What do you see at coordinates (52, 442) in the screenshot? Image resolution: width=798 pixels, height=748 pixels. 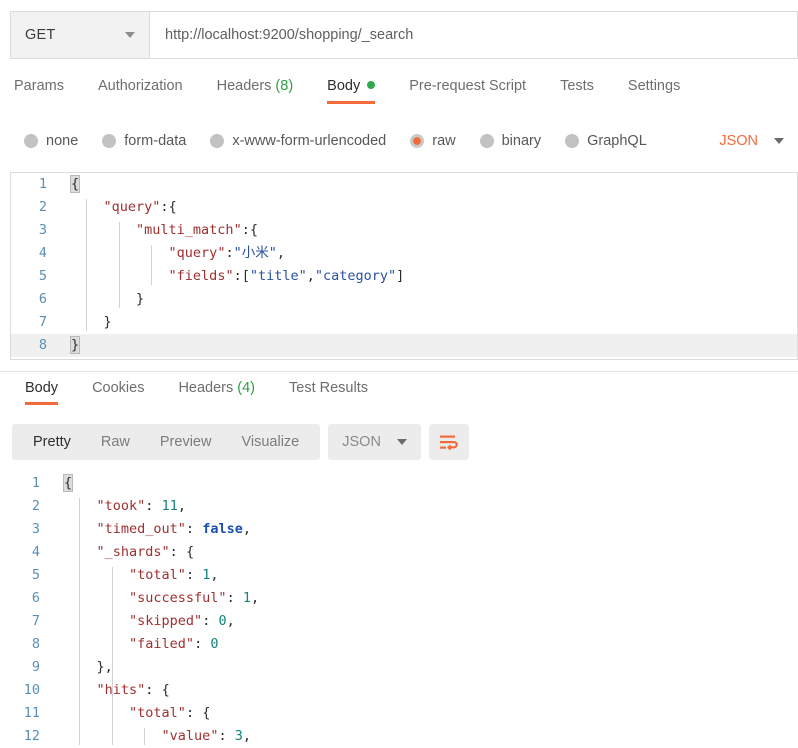 I see `response-view-pretty: Pretty` at bounding box center [52, 442].